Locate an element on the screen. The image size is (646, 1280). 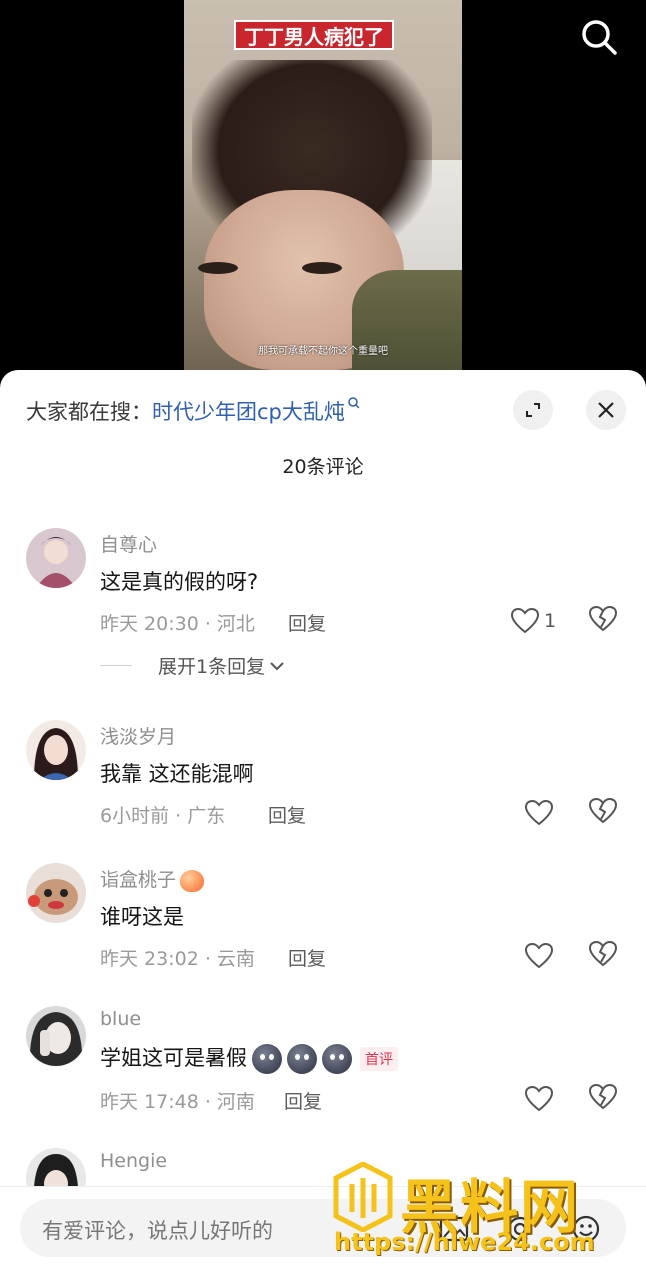
comment-item: 浅淡岁月 我靠 这还能混啊 6小时前 · 广东 回复 is located at coordinates (323, 780).